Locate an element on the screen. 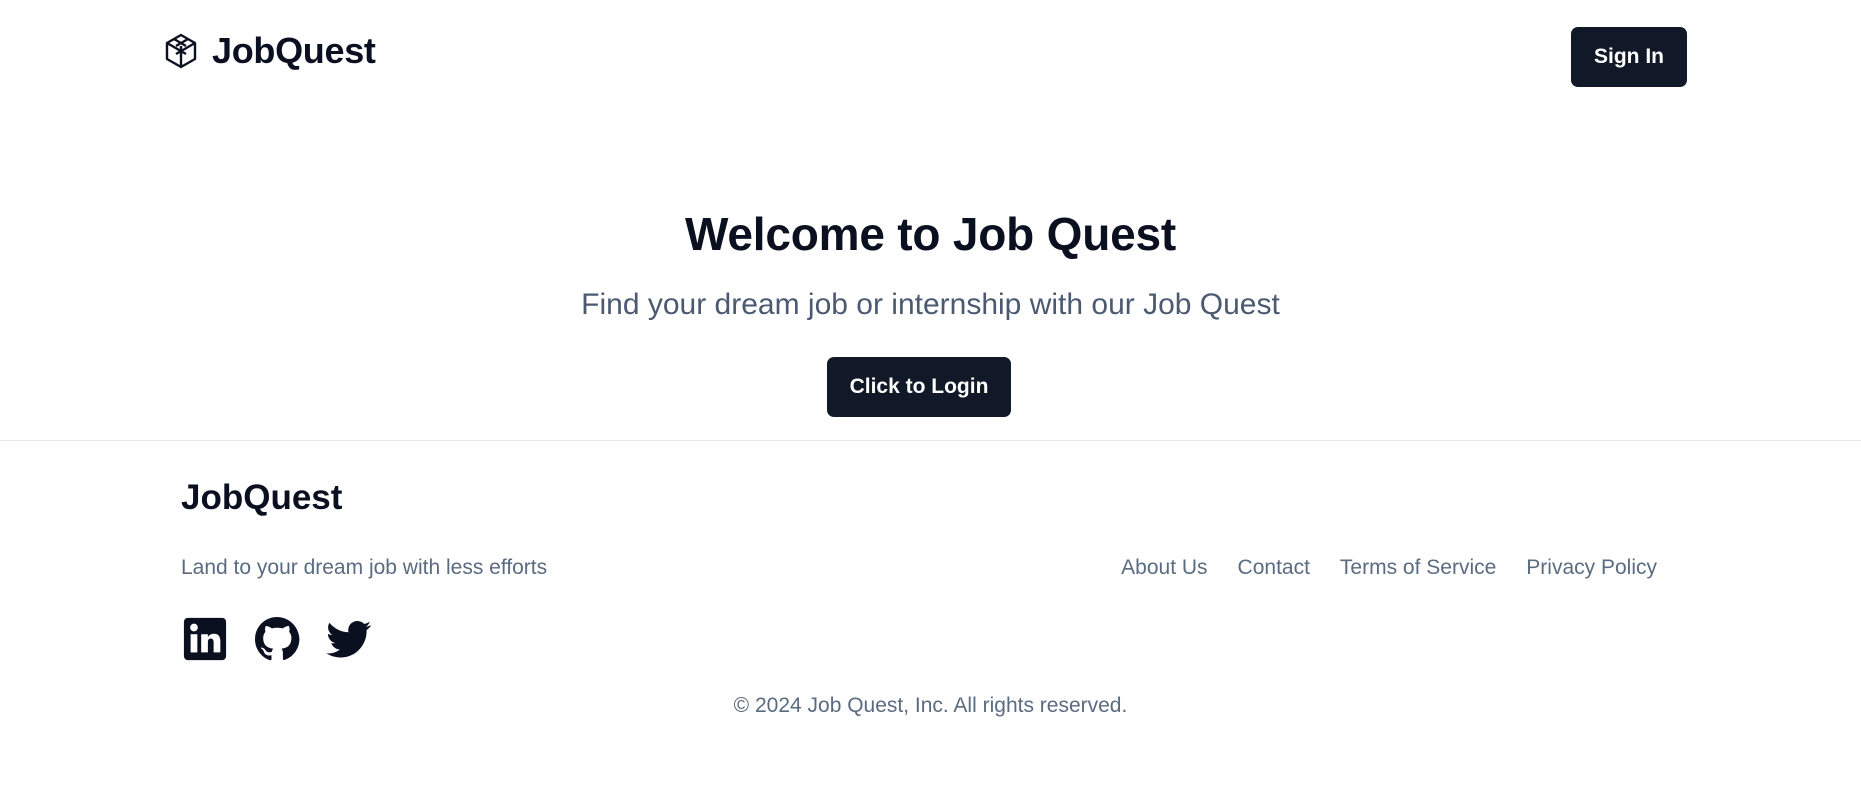  footer-link-about-us: About Us is located at coordinates (1164, 568).